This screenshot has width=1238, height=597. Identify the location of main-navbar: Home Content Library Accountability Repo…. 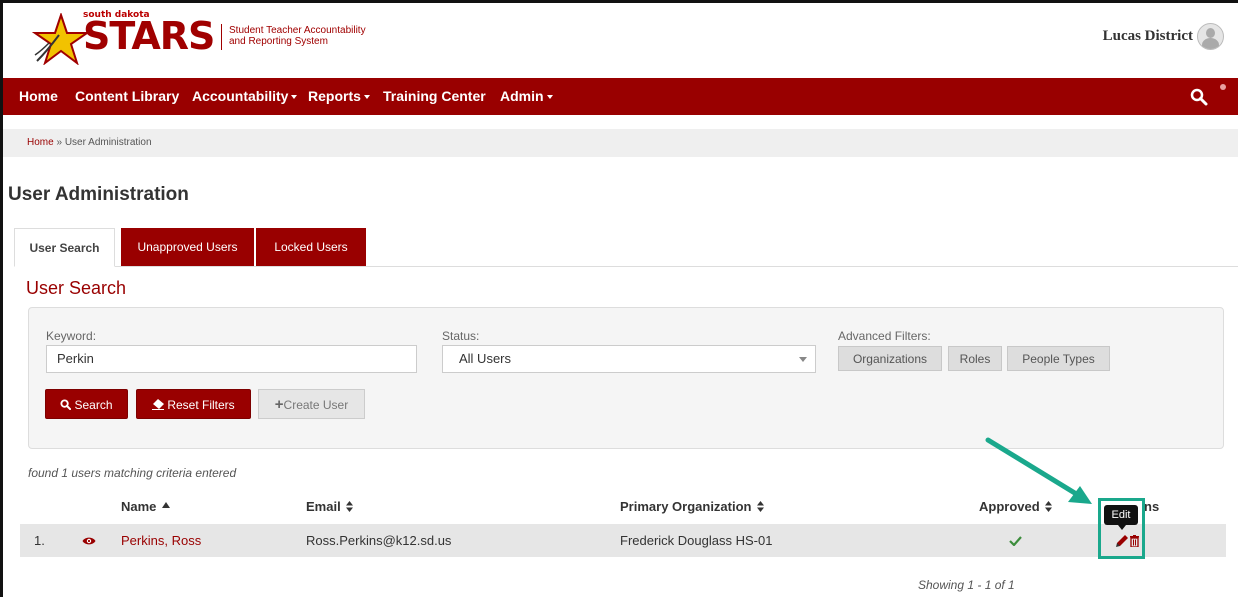
(620, 96).